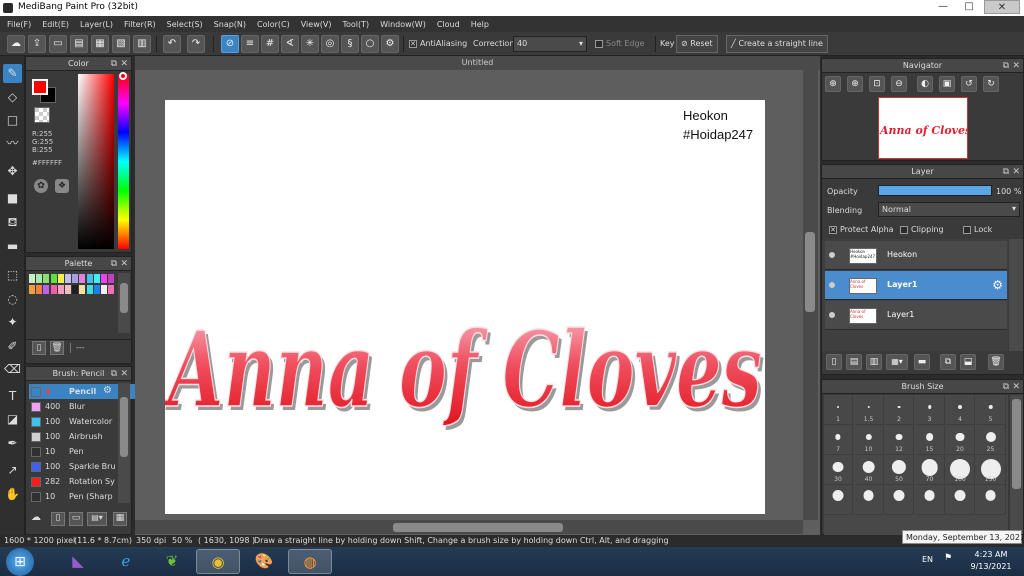 The image size is (1024, 576). I want to click on brush-menu-icon: ▤▾, so click(97, 519).